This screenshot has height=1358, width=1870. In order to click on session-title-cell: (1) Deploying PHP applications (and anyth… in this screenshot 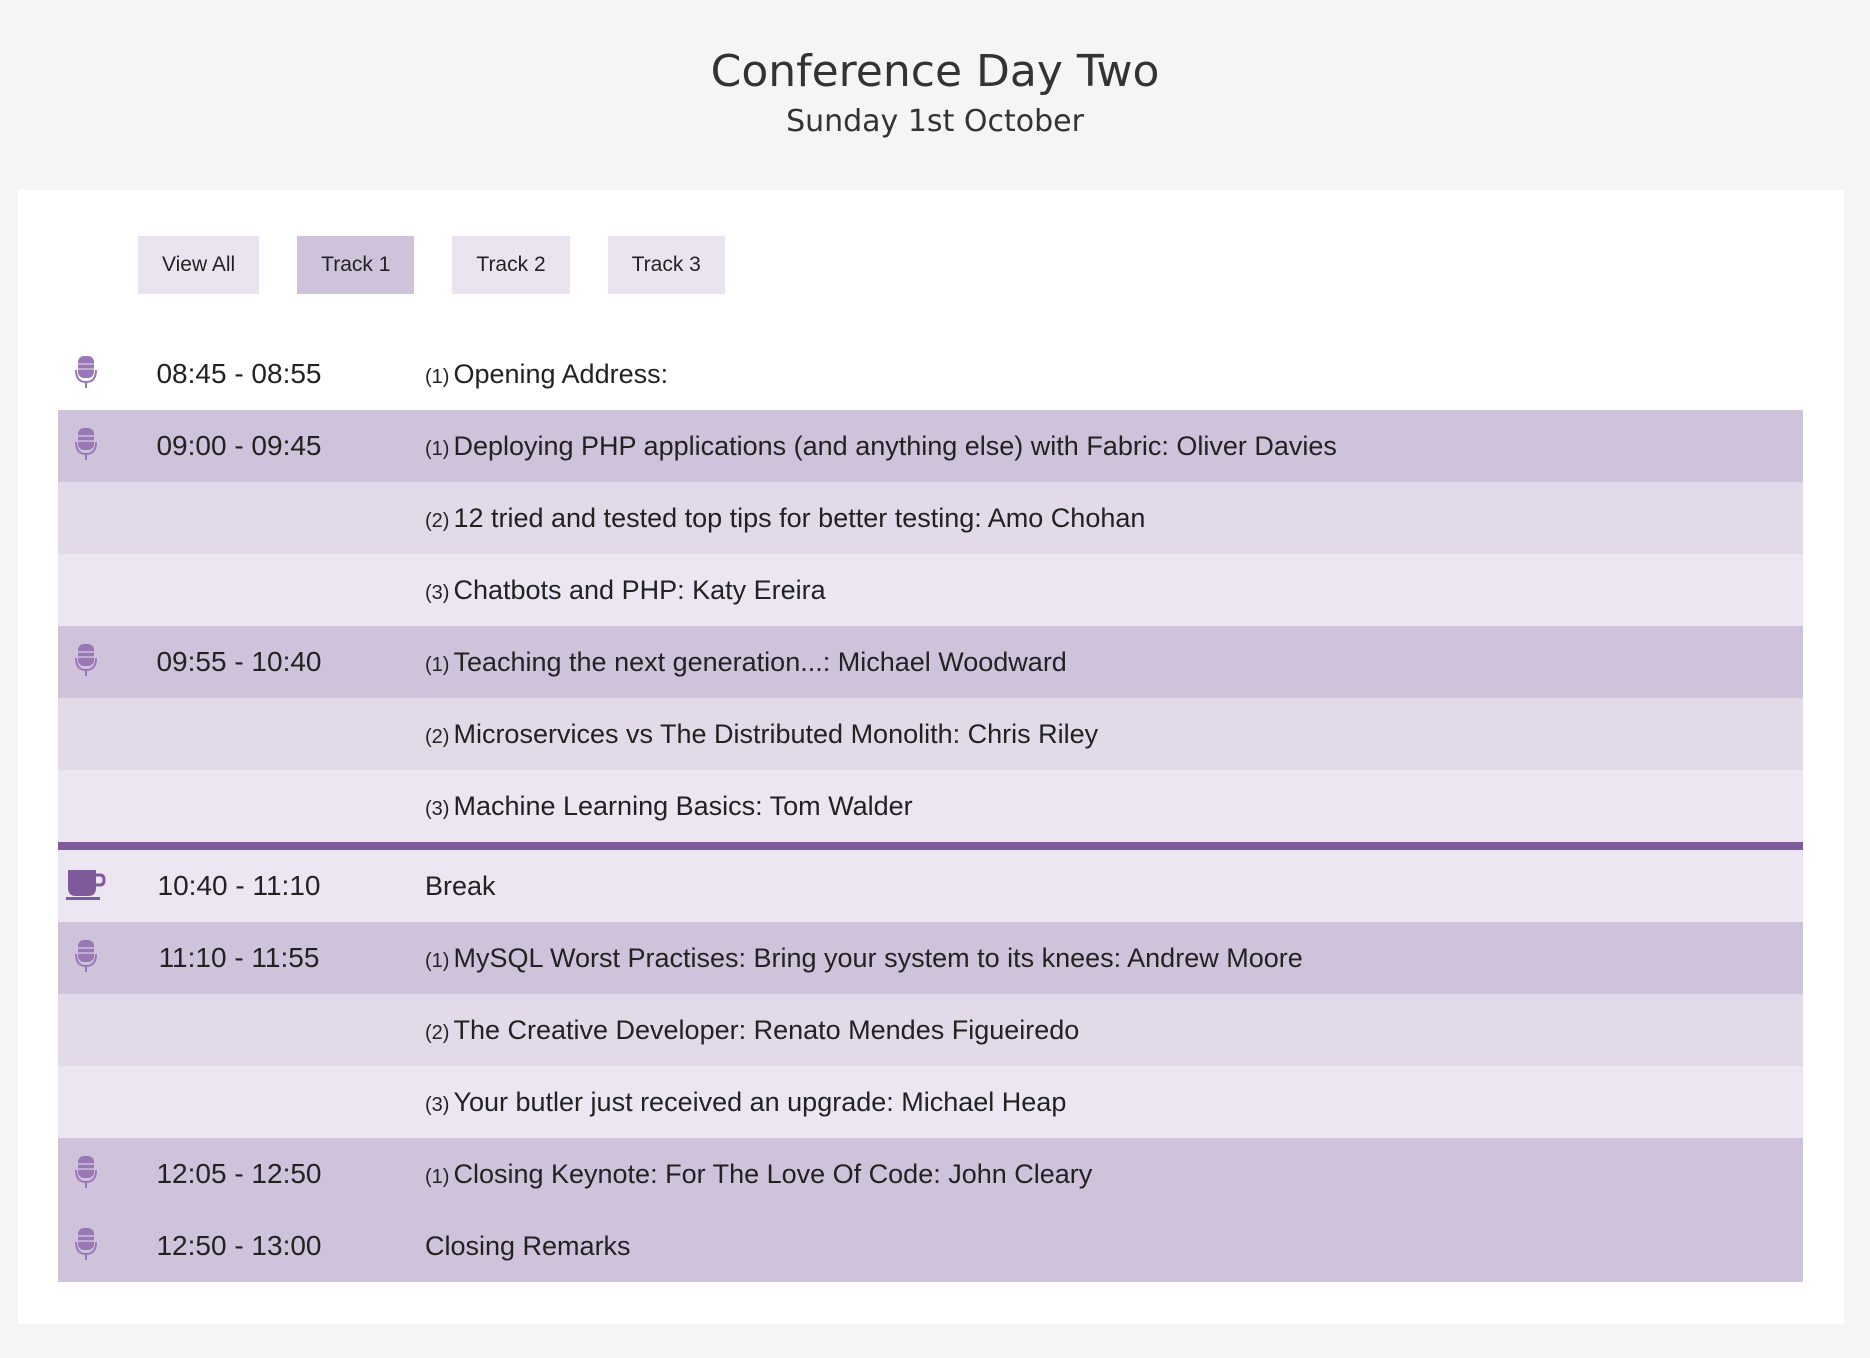, I will do `click(850, 446)`.